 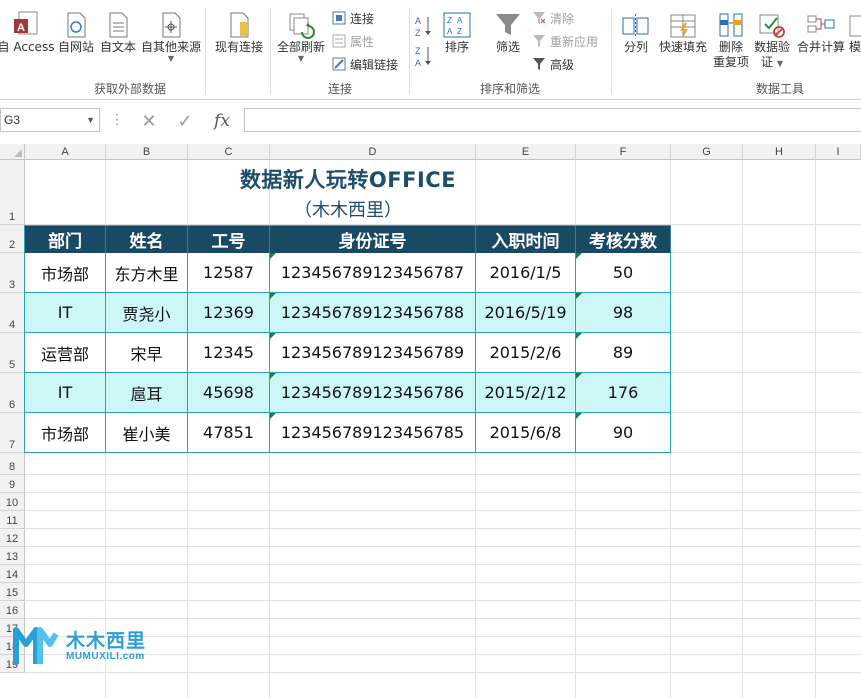 I want to click on clear-filter-button: 清除, so click(x=552, y=18).